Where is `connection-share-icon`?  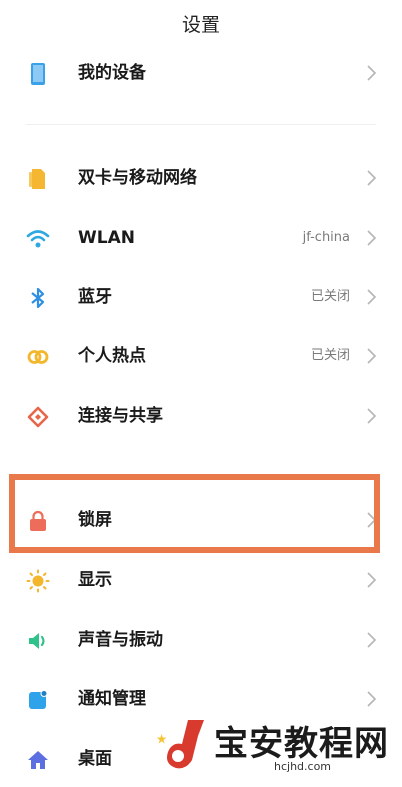
connection-share-icon is located at coordinates (38, 417).